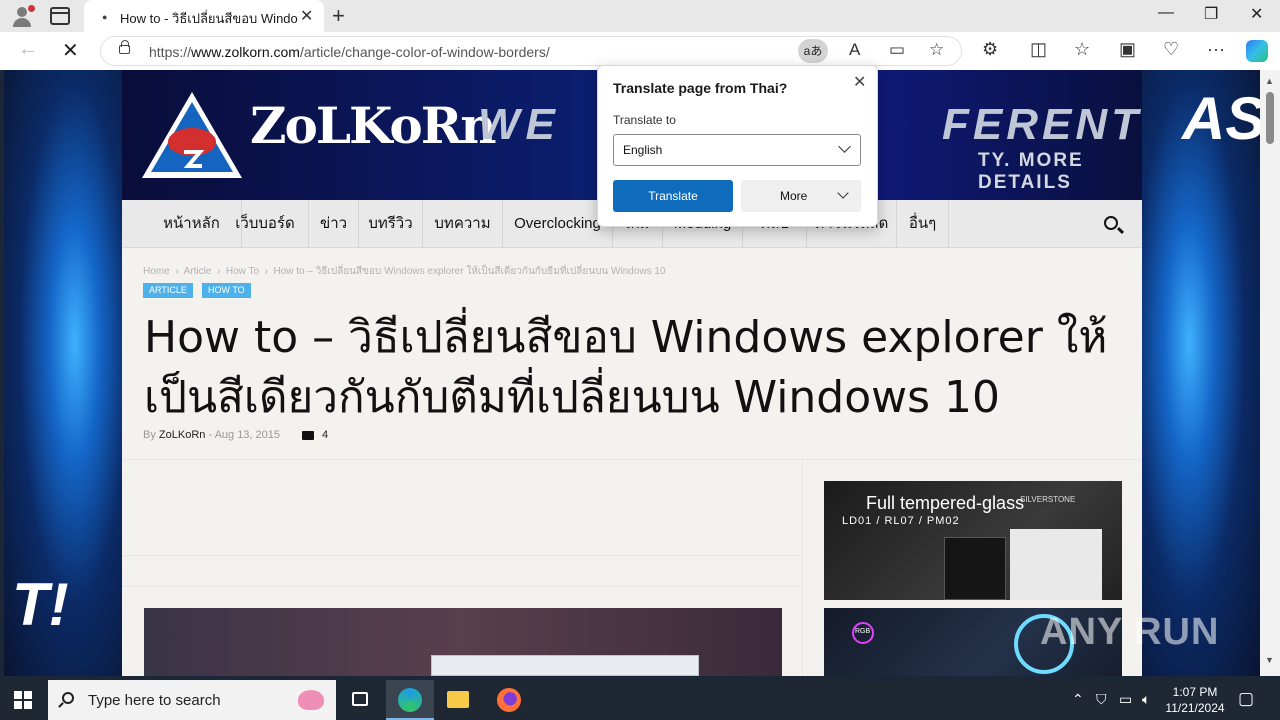 The width and height of the screenshot is (1280, 720). I want to click on tab-actions-icon, so click(60, 16).